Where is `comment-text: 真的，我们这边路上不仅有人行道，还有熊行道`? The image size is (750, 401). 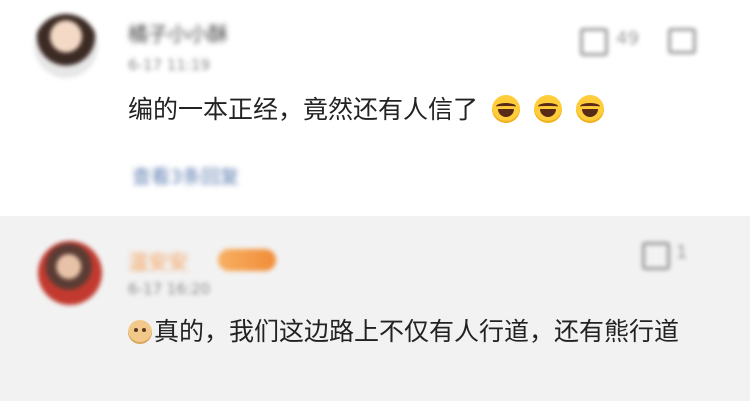
comment-text: 真的，我们这边路上不仅有人行道，还有熊行道 is located at coordinates (417, 331).